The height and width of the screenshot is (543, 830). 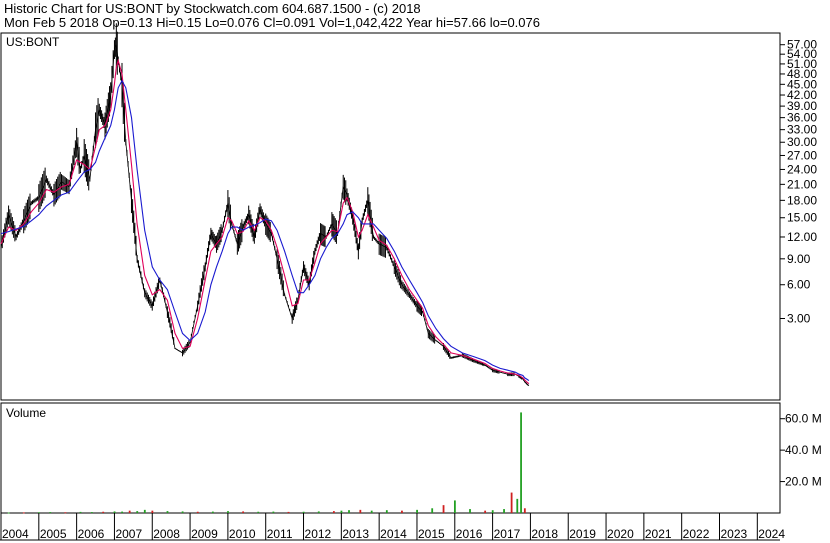 I want to click on year-label: 2023, so click(x=733, y=534).